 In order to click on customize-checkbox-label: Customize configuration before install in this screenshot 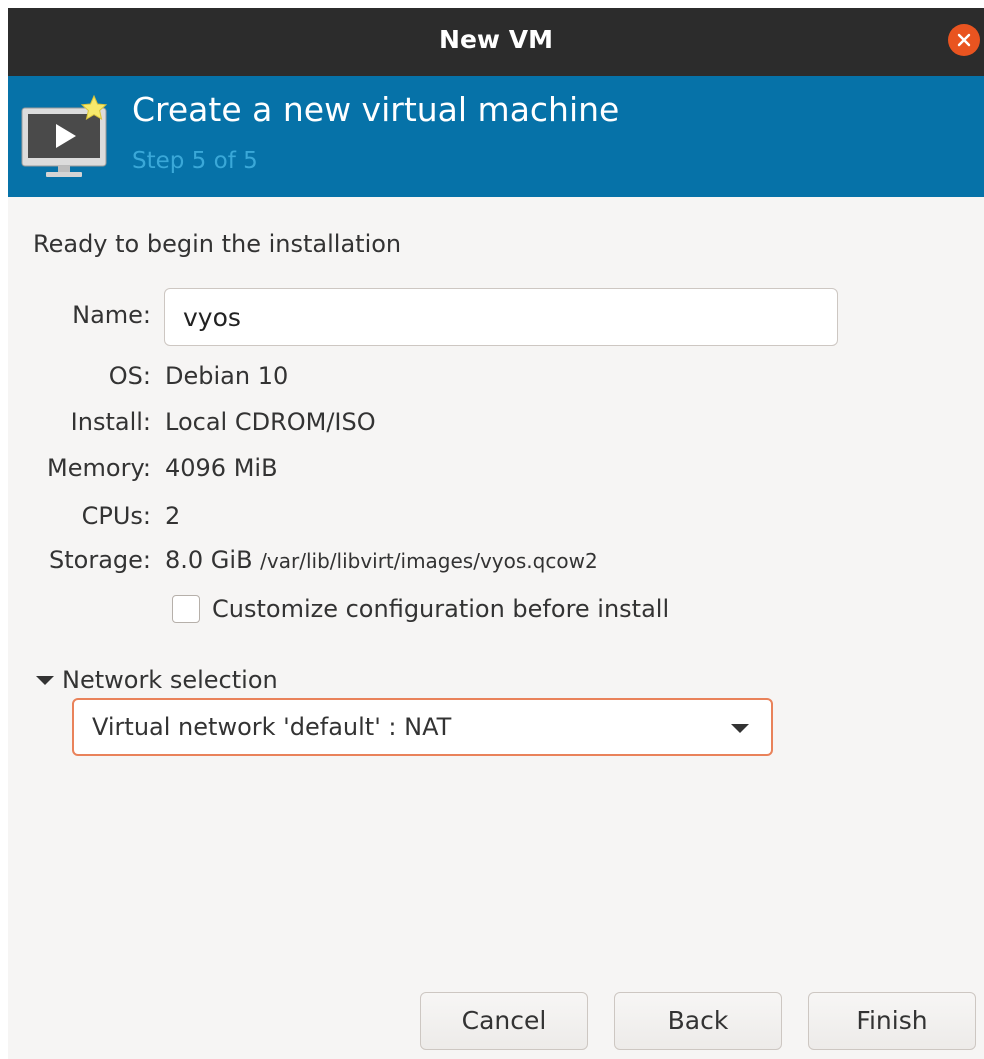, I will do `click(441, 609)`.